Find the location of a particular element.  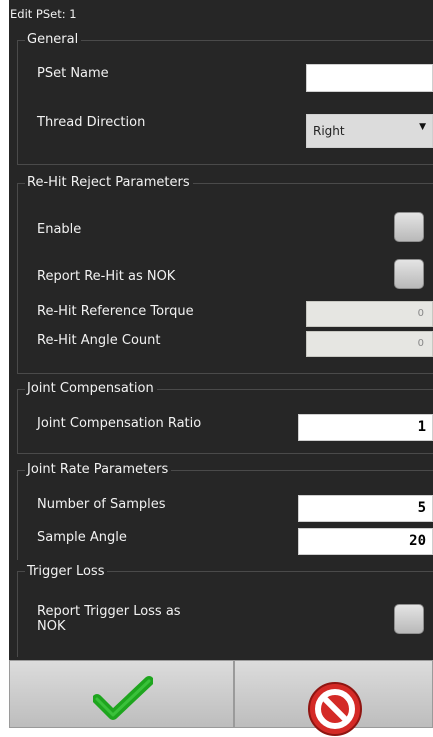

rehit-legend: Re-Hit Reject Parameters is located at coordinates (109, 183).